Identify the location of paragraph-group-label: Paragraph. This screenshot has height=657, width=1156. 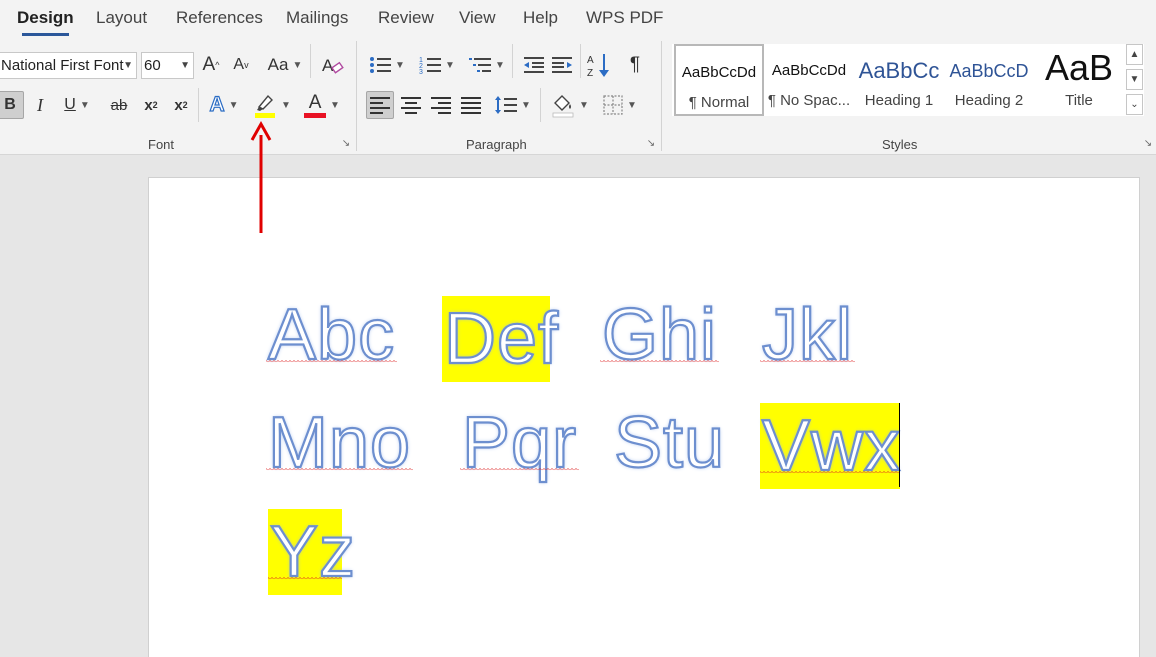
(496, 144).